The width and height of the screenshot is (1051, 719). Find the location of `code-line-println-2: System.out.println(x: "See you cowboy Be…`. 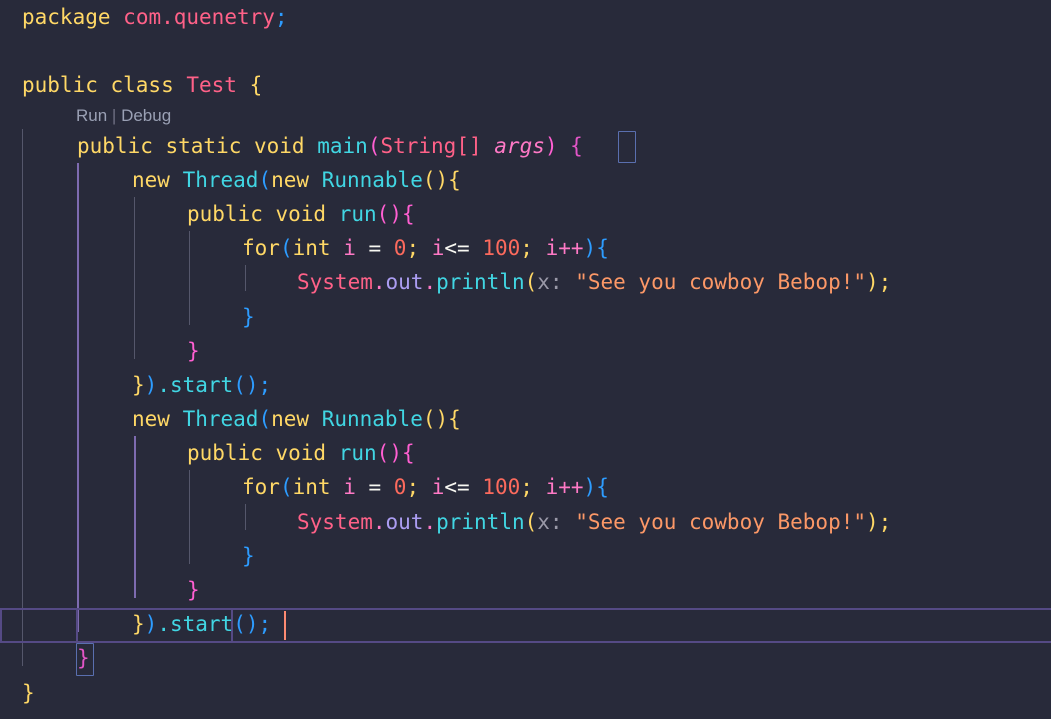

code-line-println-2: System.out.println(x: "See you cowboy Be… is located at coordinates (525, 522).